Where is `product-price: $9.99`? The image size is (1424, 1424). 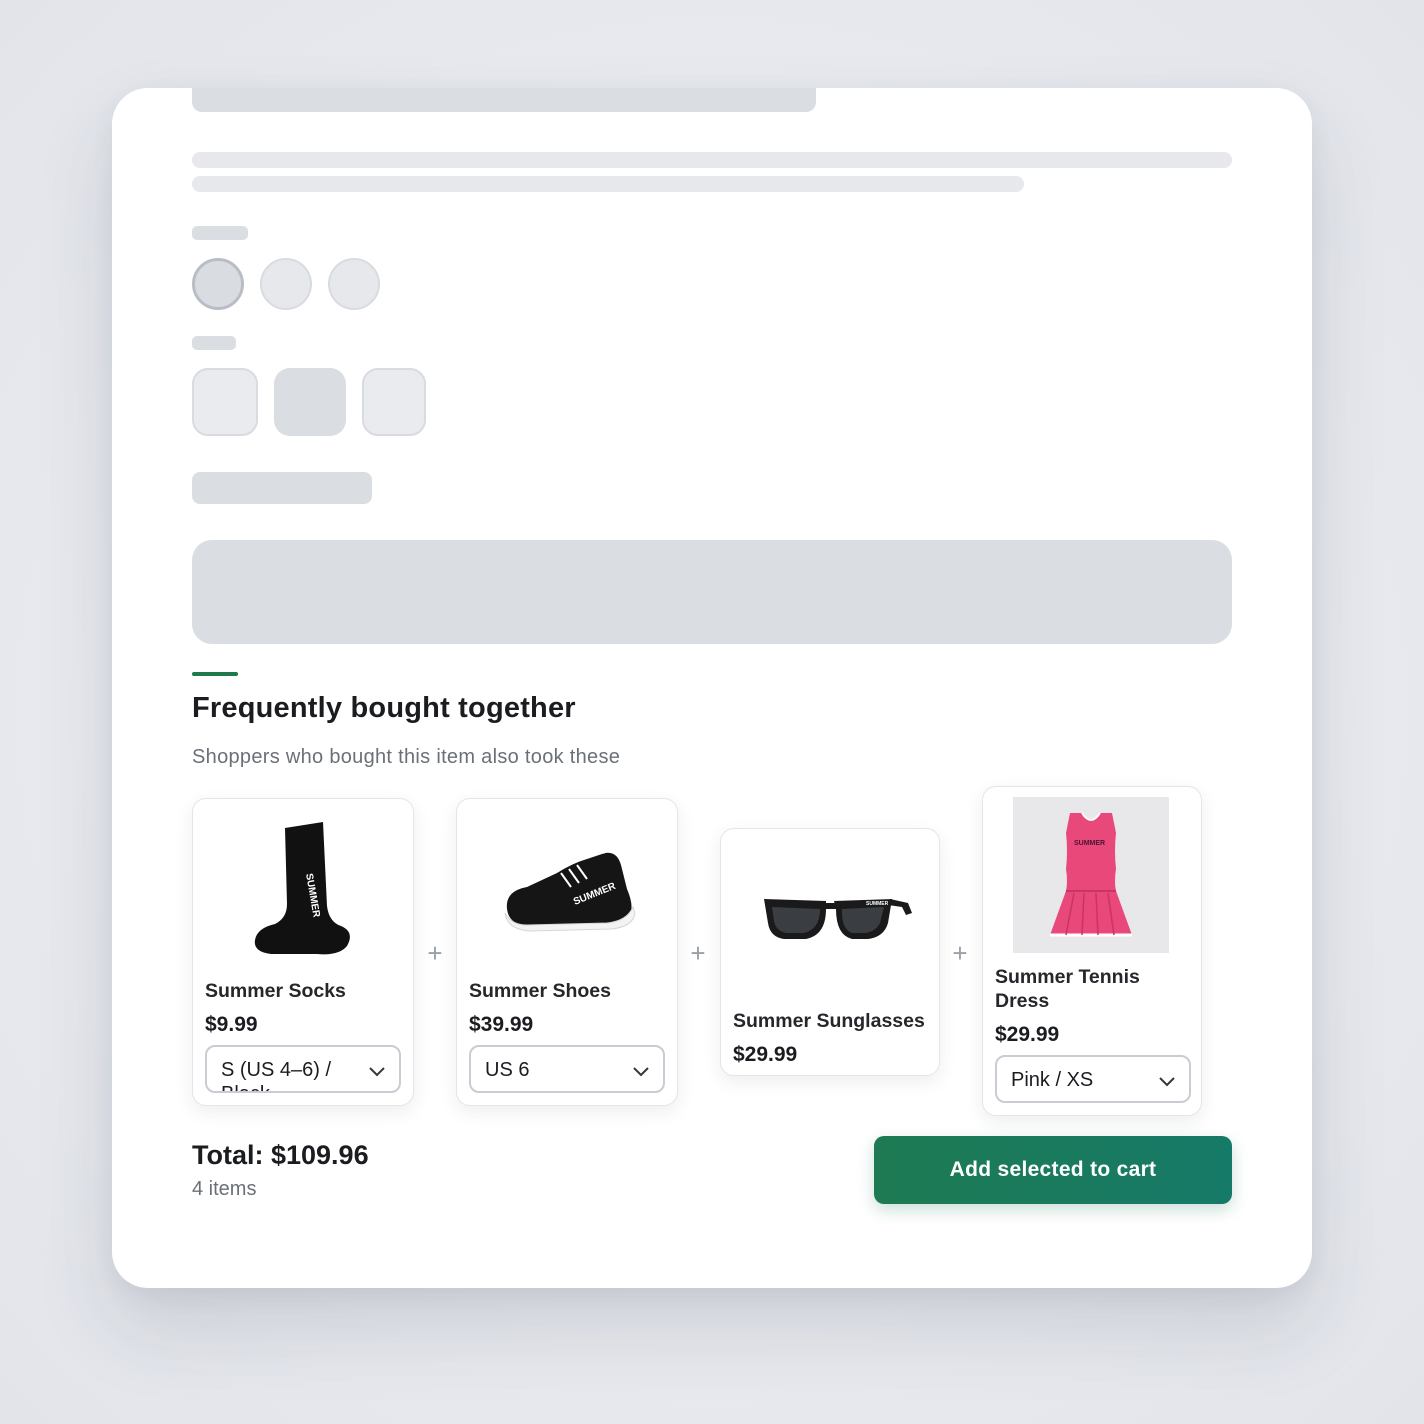
product-price: $9.99 is located at coordinates (231, 1024).